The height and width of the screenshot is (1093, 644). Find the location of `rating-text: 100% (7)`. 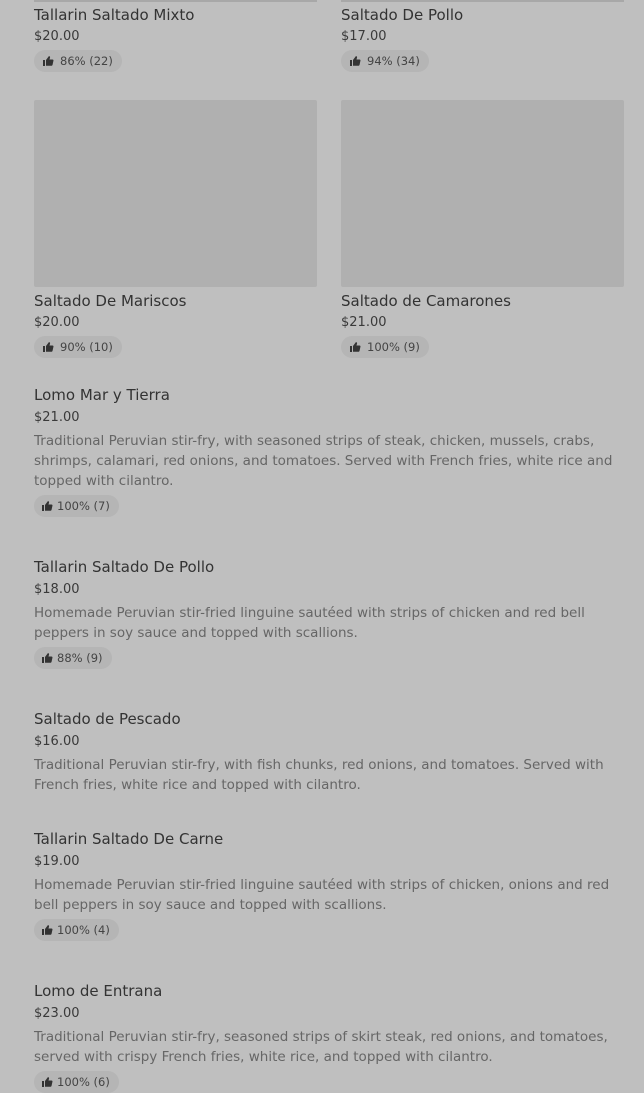

rating-text: 100% (7) is located at coordinates (83, 506).